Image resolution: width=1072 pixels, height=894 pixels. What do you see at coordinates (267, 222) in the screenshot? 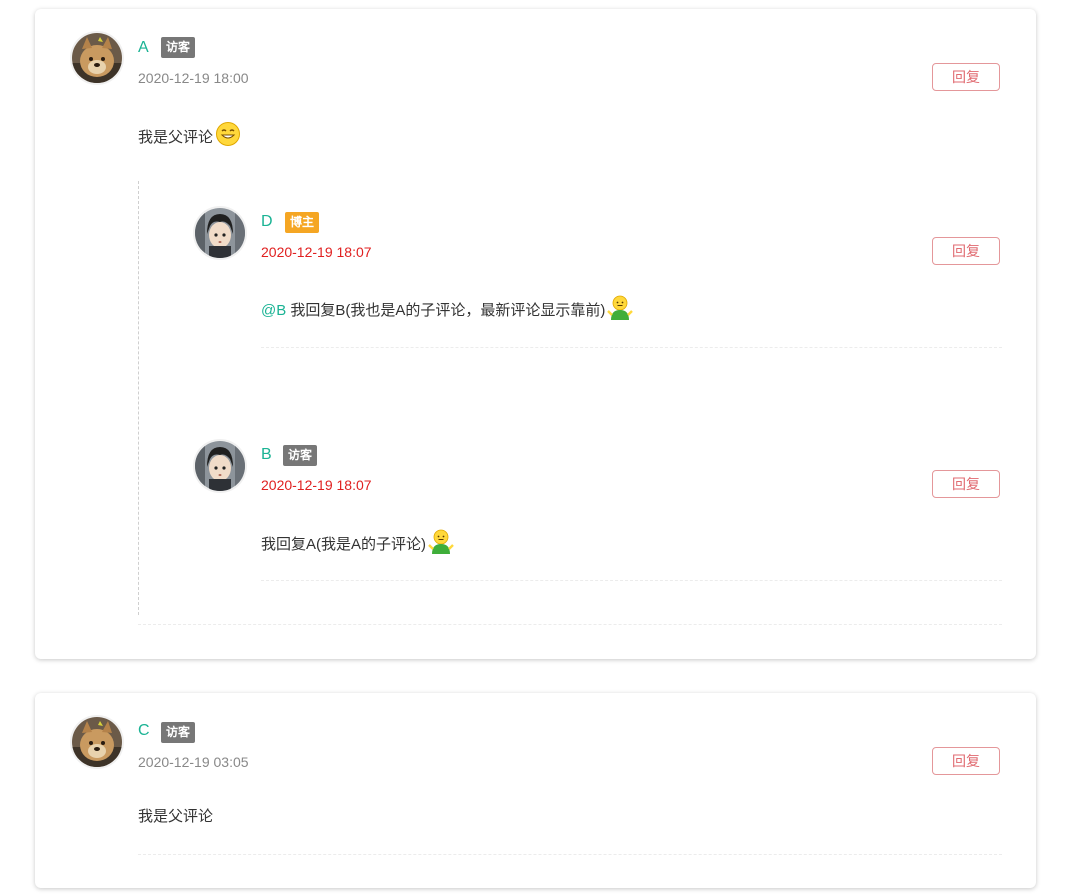
I see `replier-name: D` at bounding box center [267, 222].